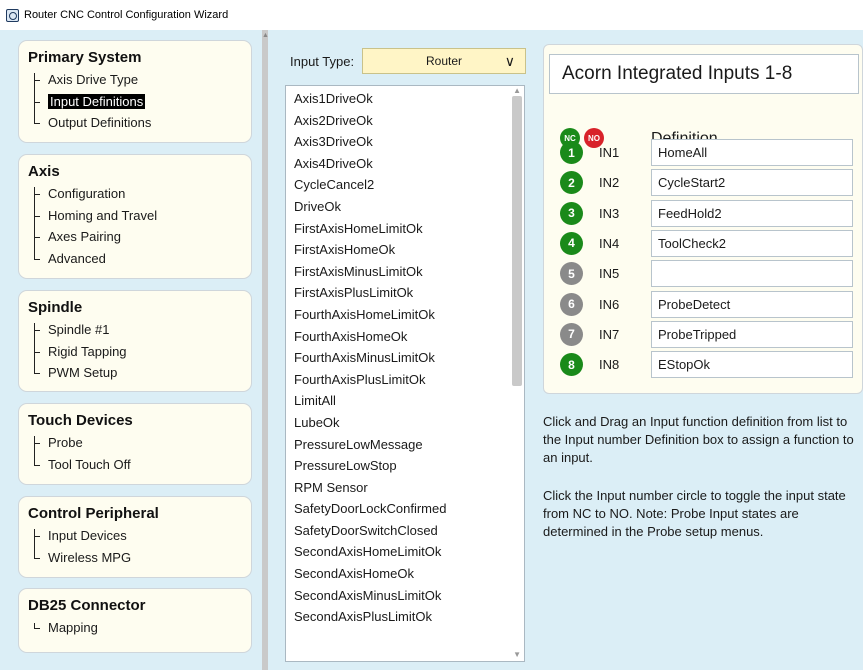 The width and height of the screenshot is (863, 670). I want to click on function-list-item: FourthAxisHomeOk, so click(405, 337).